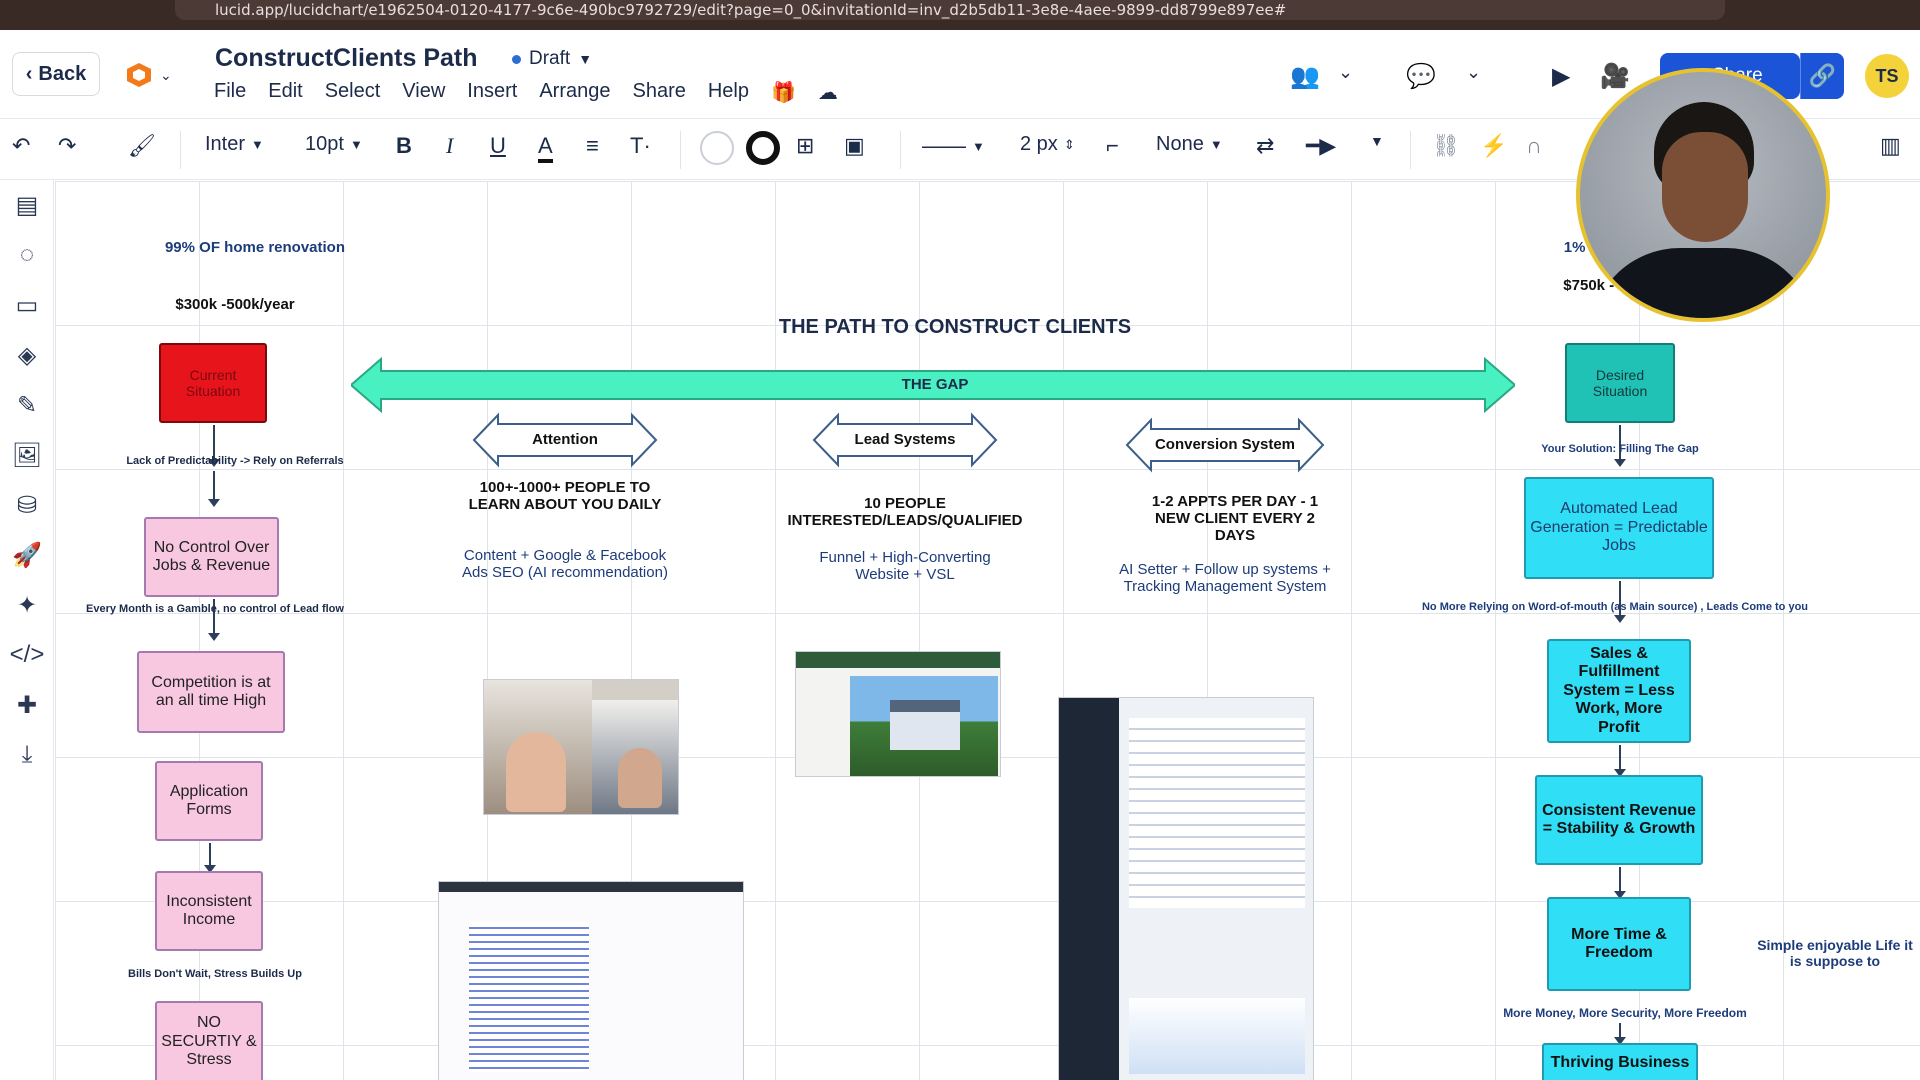 This screenshot has height=1080, width=1920. I want to click on thriving-business-box: Thriving Business, so click(1620, 1061).